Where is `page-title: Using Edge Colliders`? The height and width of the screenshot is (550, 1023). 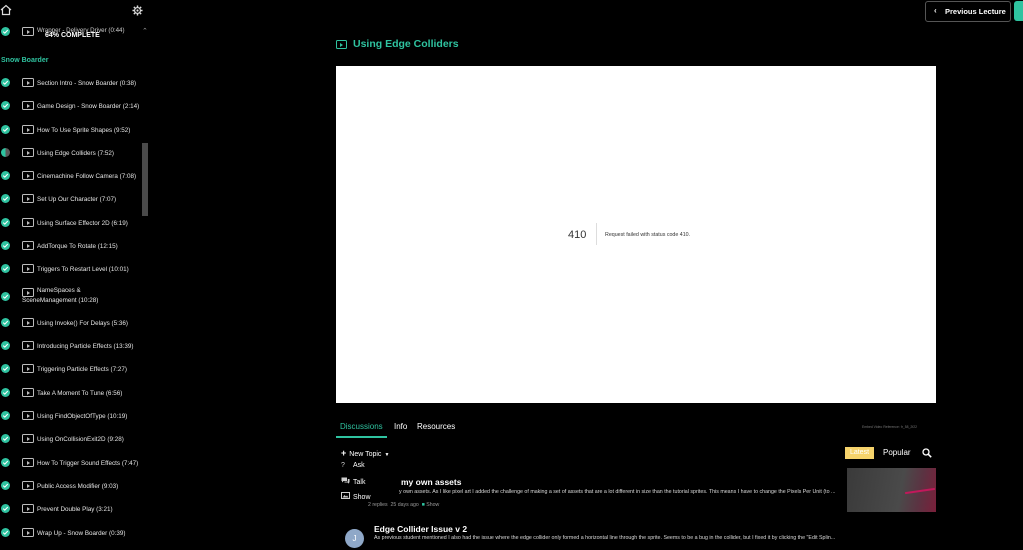
page-title: Using Edge Colliders is located at coordinates (406, 44).